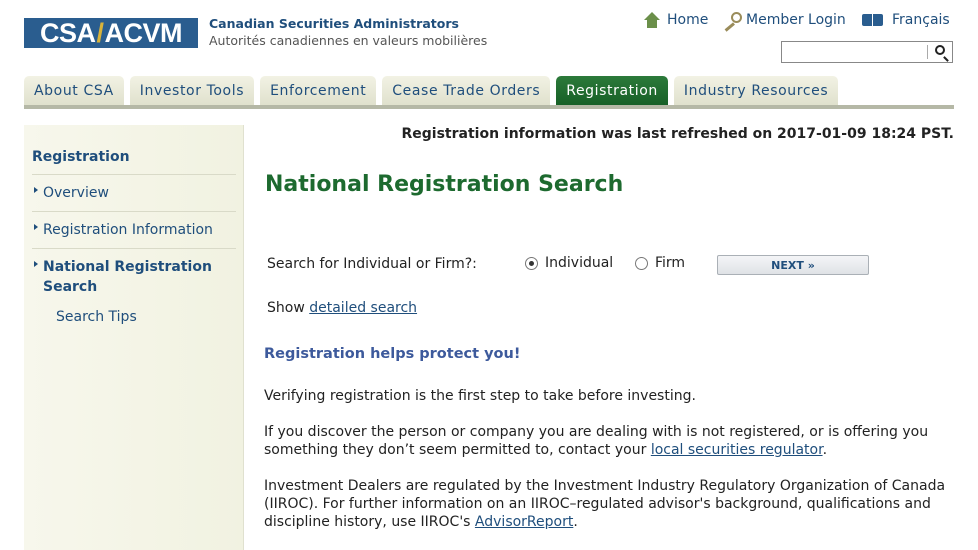 The width and height of the screenshot is (978, 550). What do you see at coordinates (641, 263) in the screenshot?
I see `radio-unselected-icon` at bounding box center [641, 263].